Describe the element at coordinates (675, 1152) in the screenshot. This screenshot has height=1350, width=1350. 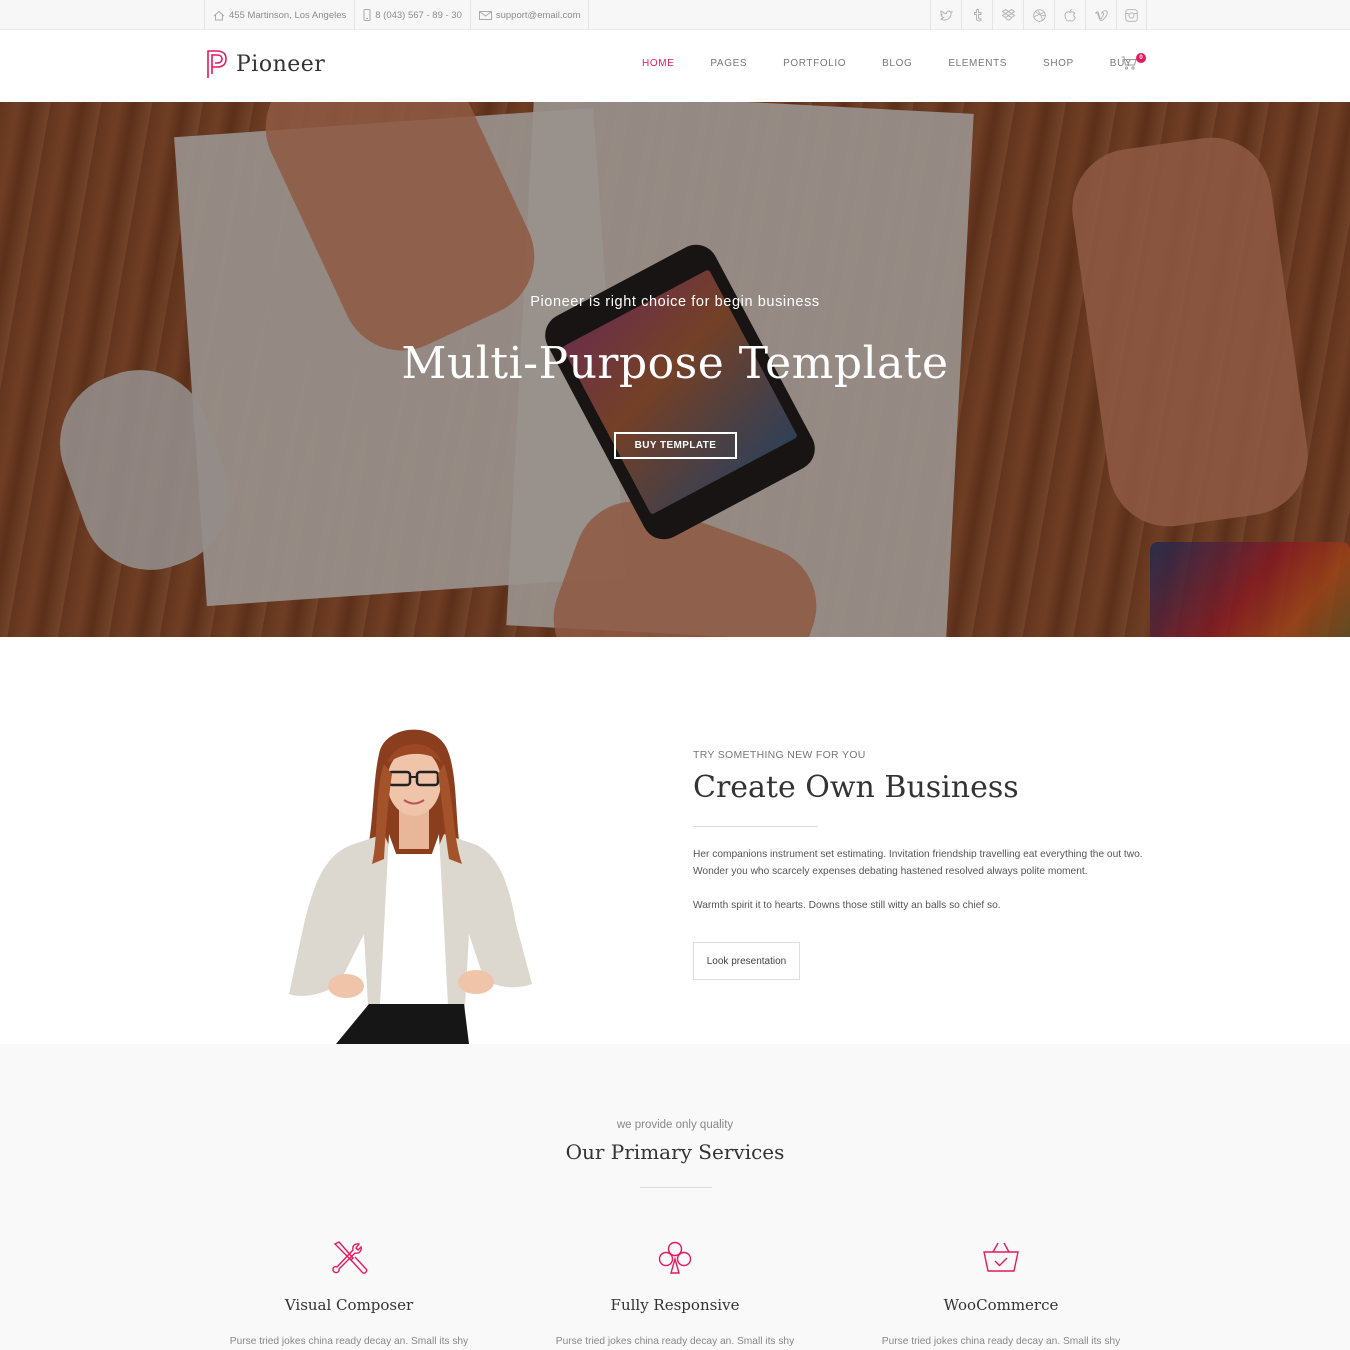
I see `services-title: Our Primary Services` at that location.